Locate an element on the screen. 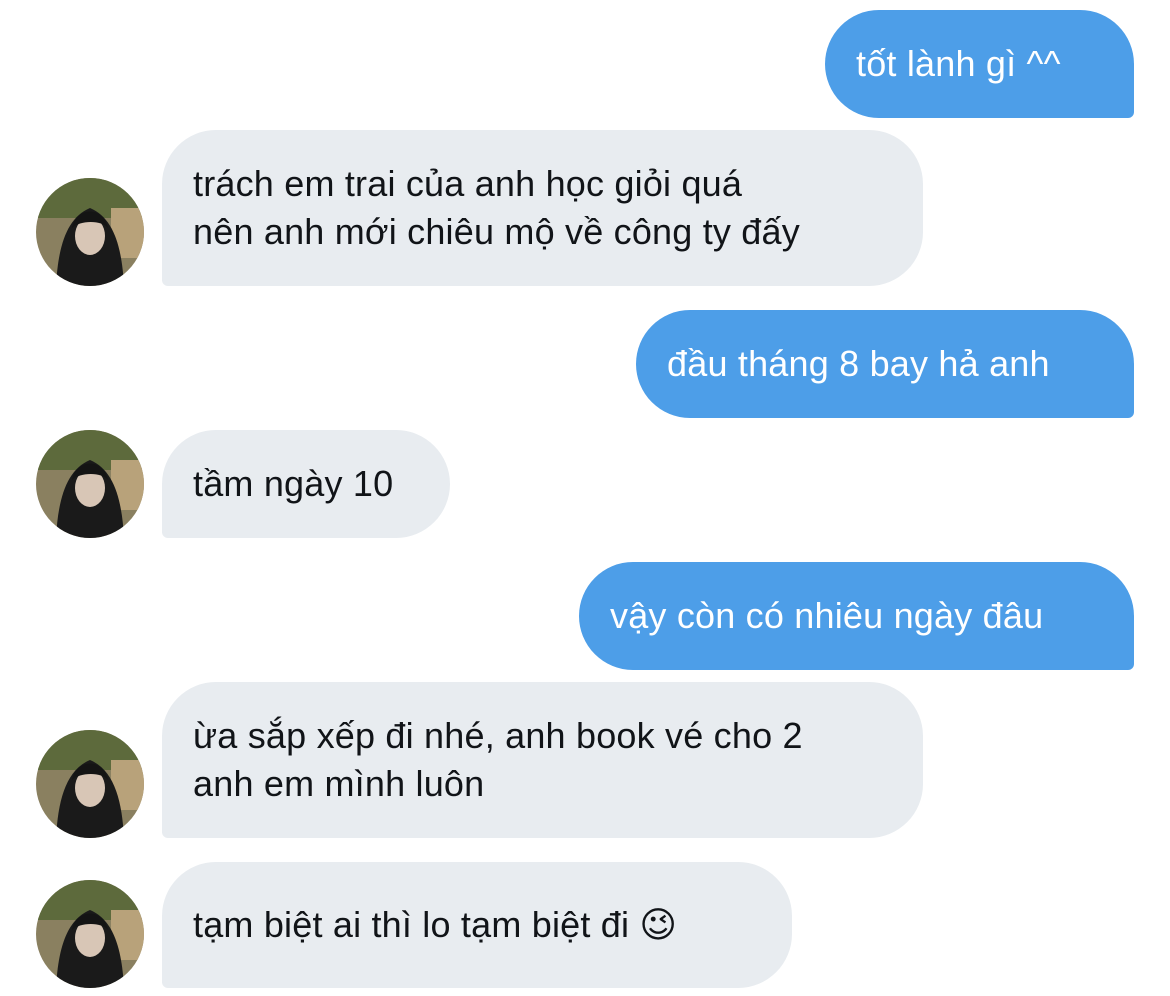 Image resolution: width=1170 pixels, height=996 pixels. message-text: đầu tháng 8 bay hả anh is located at coordinates (885, 364).